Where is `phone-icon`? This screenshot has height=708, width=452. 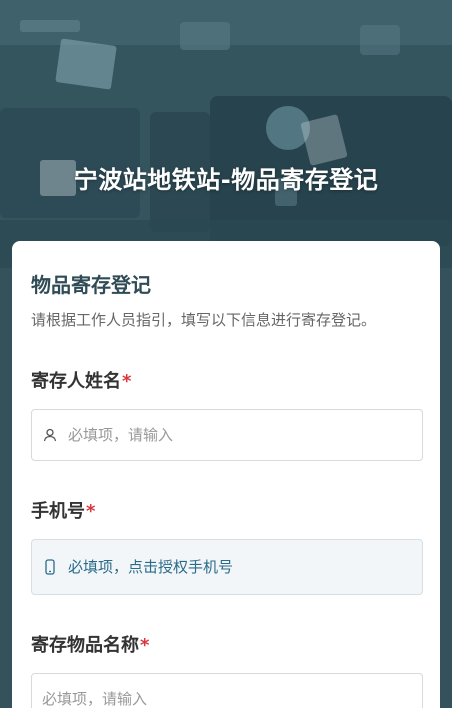 phone-icon is located at coordinates (50, 567).